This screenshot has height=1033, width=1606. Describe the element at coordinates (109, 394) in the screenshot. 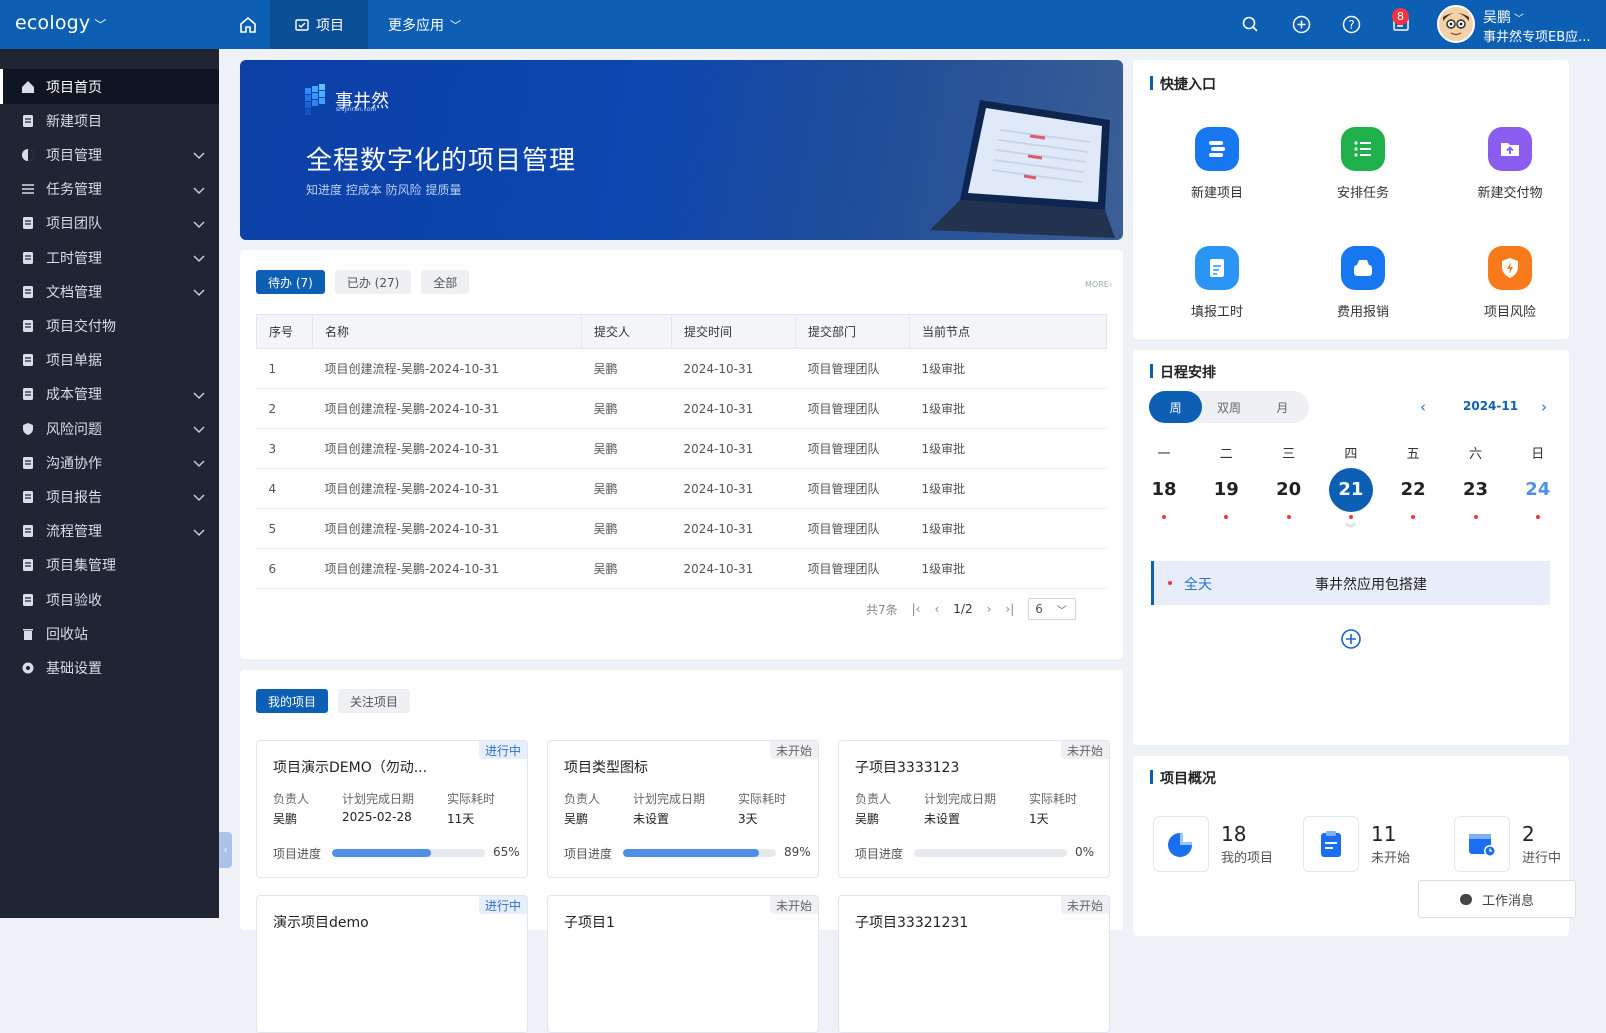

I see `sidebar-item: 成本管理` at that location.